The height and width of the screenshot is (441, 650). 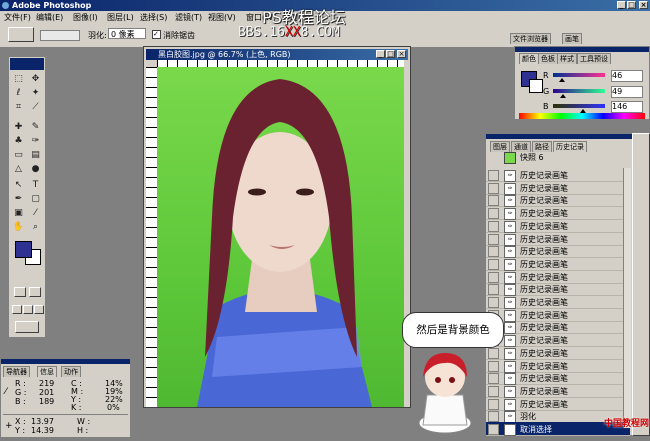 I want to click on color-spectrum-bar, so click(x=582, y=116).